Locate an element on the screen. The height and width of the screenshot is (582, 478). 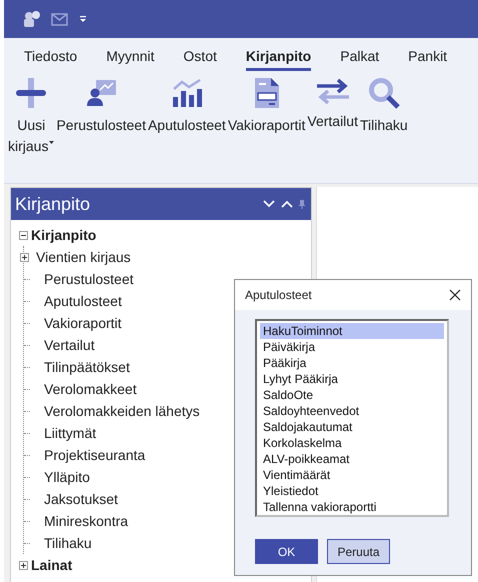
tree-item: Jaksotukset is located at coordinates (81, 499).